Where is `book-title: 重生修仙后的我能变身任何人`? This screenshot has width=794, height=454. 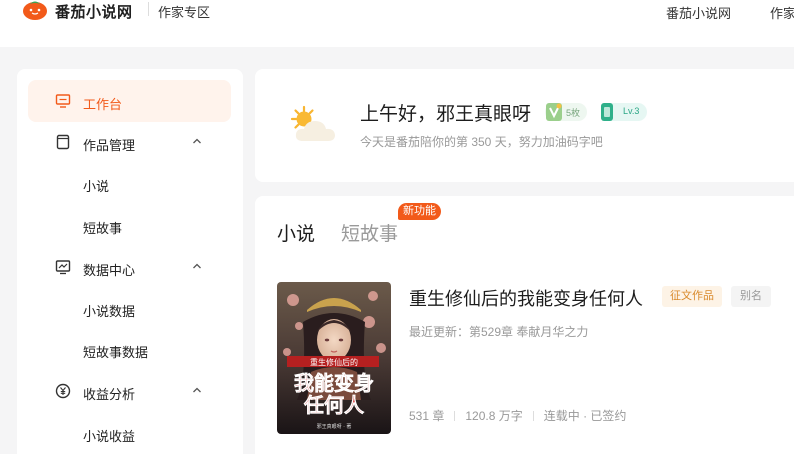 book-title: 重生修仙后的我能变身任何人 is located at coordinates (526, 298).